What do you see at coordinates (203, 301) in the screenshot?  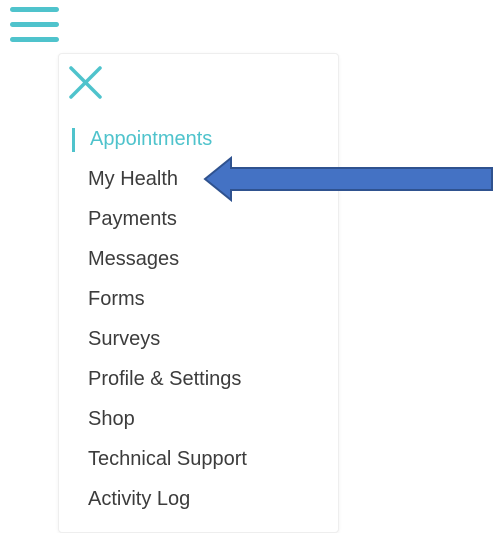 I see `menu-item-forms: Forms` at bounding box center [203, 301].